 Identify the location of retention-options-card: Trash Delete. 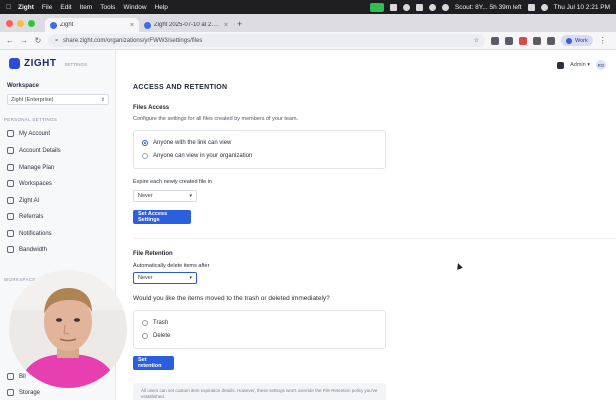
(259, 329).